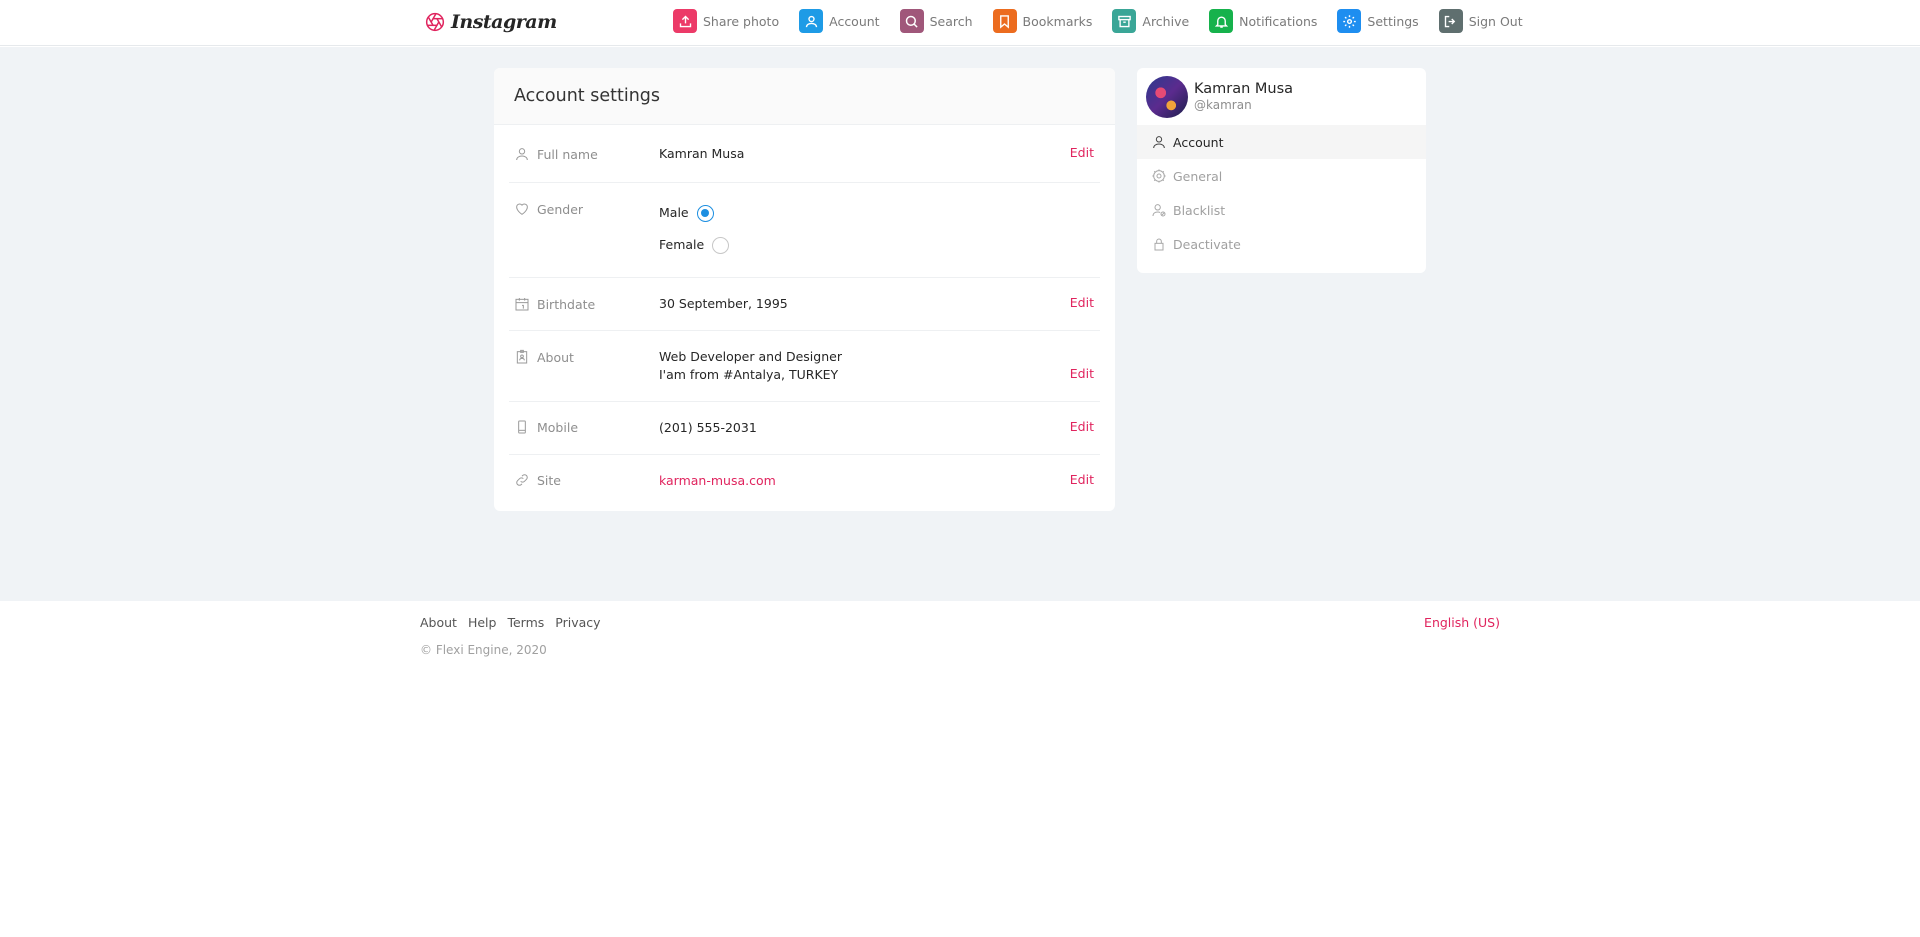  Describe the element at coordinates (522, 356) in the screenshot. I see `id-badge-icon` at that location.